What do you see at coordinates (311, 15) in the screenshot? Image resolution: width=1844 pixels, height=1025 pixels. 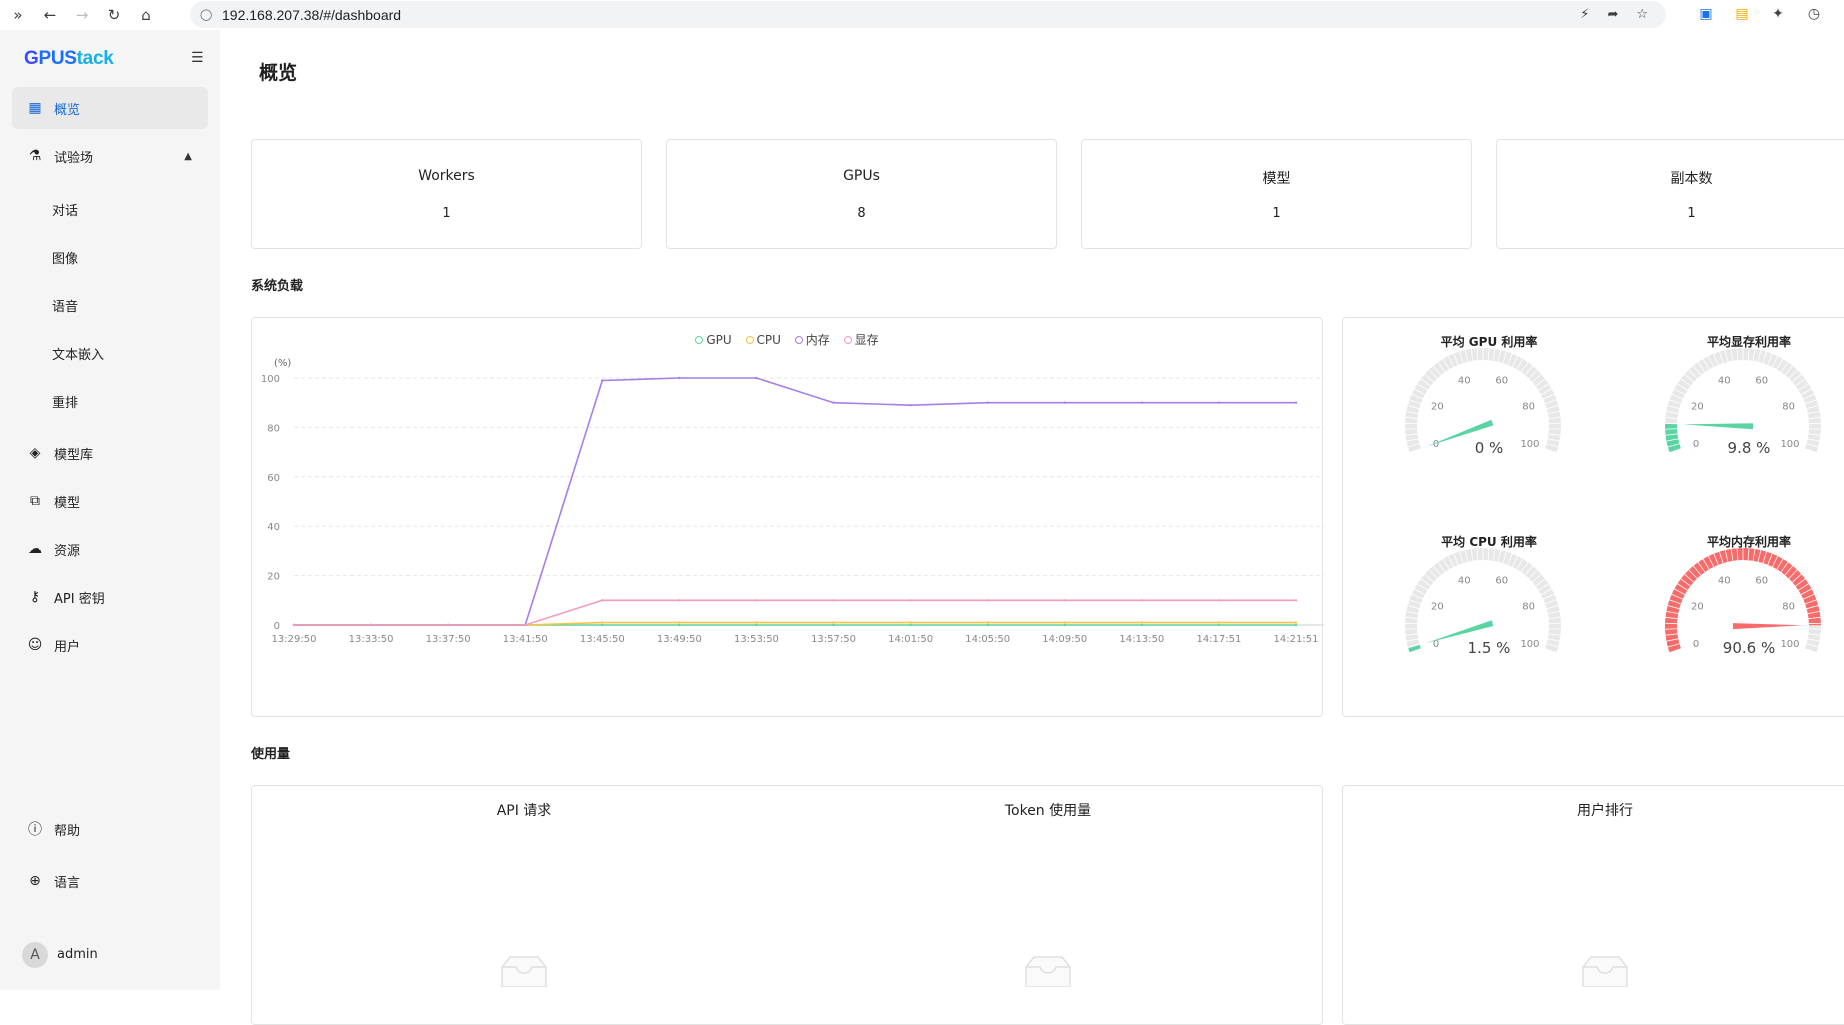 I see `url-text: 192.168.207.38/#/dashboard` at bounding box center [311, 15].